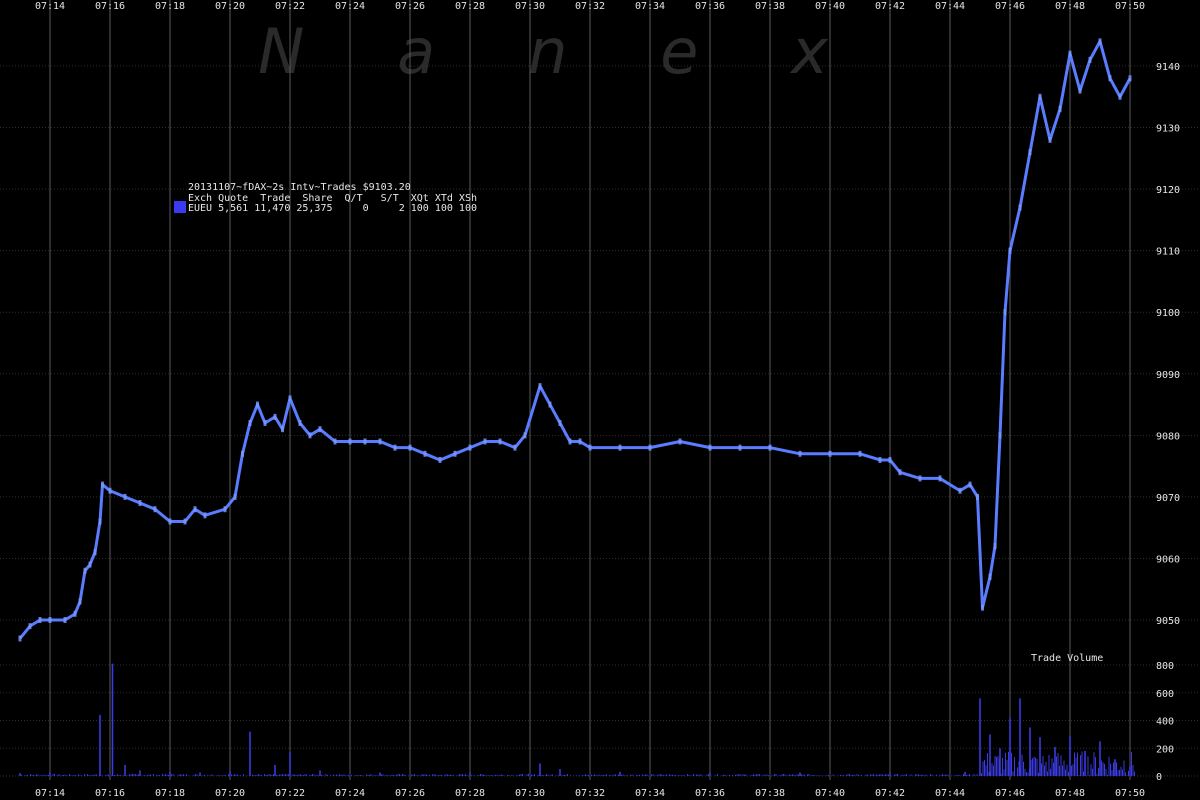 Image resolution: width=1200 pixels, height=800 pixels. I want to click on price-tick-label: 9140, so click(1168, 67).